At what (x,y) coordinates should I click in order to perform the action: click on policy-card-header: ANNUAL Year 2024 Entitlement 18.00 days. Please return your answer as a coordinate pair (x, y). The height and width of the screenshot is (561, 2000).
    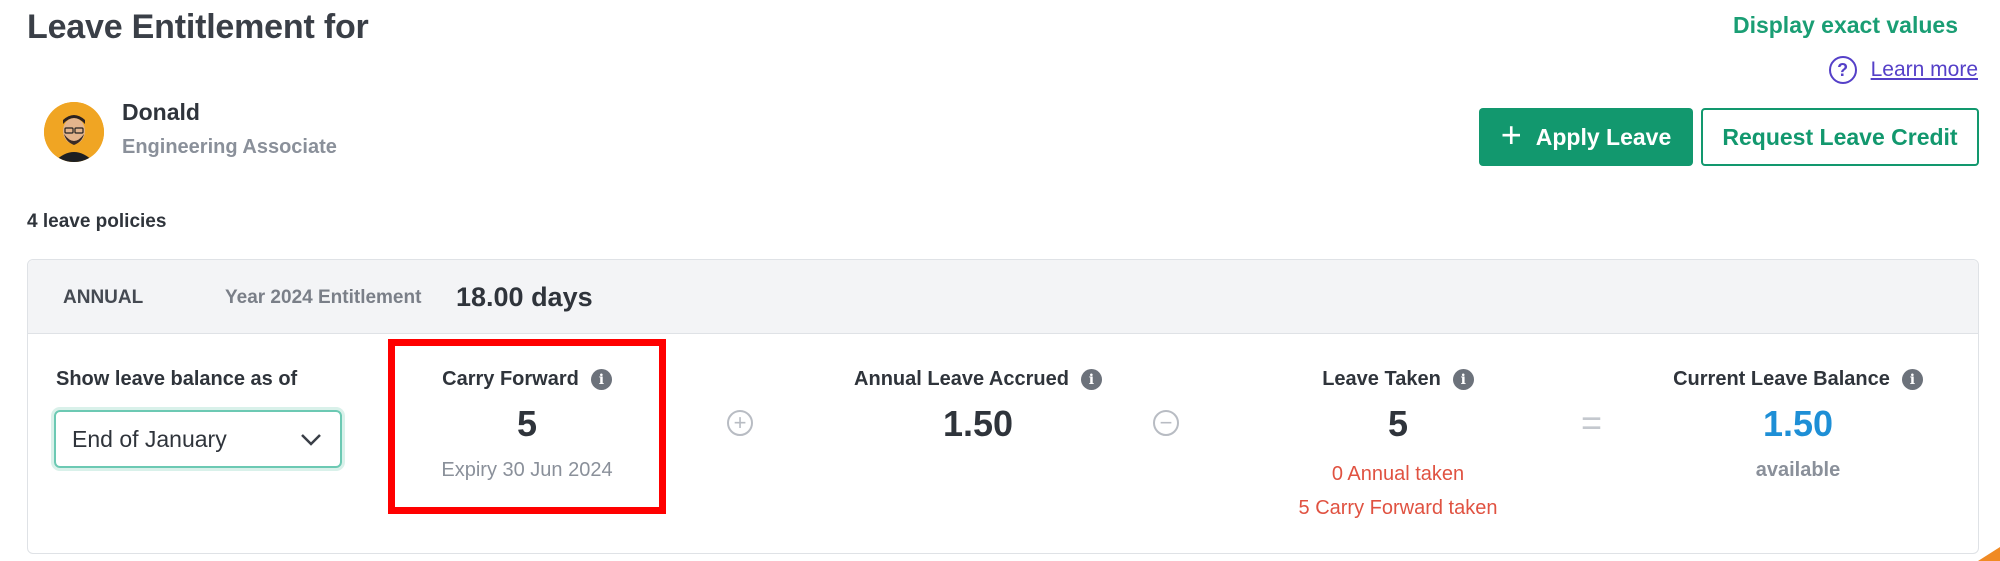
    Looking at the image, I should click on (1003, 297).